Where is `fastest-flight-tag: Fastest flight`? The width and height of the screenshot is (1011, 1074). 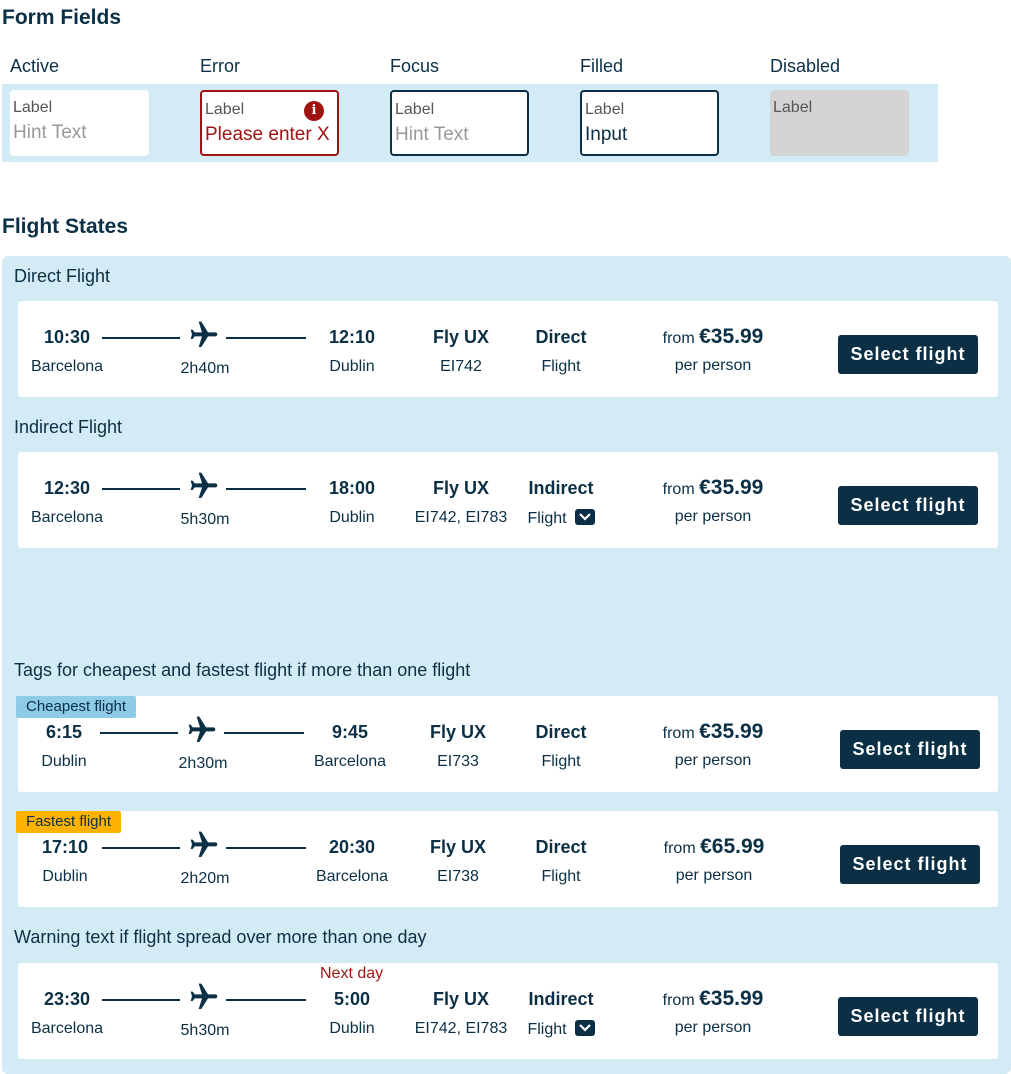
fastest-flight-tag: Fastest flight is located at coordinates (69, 822).